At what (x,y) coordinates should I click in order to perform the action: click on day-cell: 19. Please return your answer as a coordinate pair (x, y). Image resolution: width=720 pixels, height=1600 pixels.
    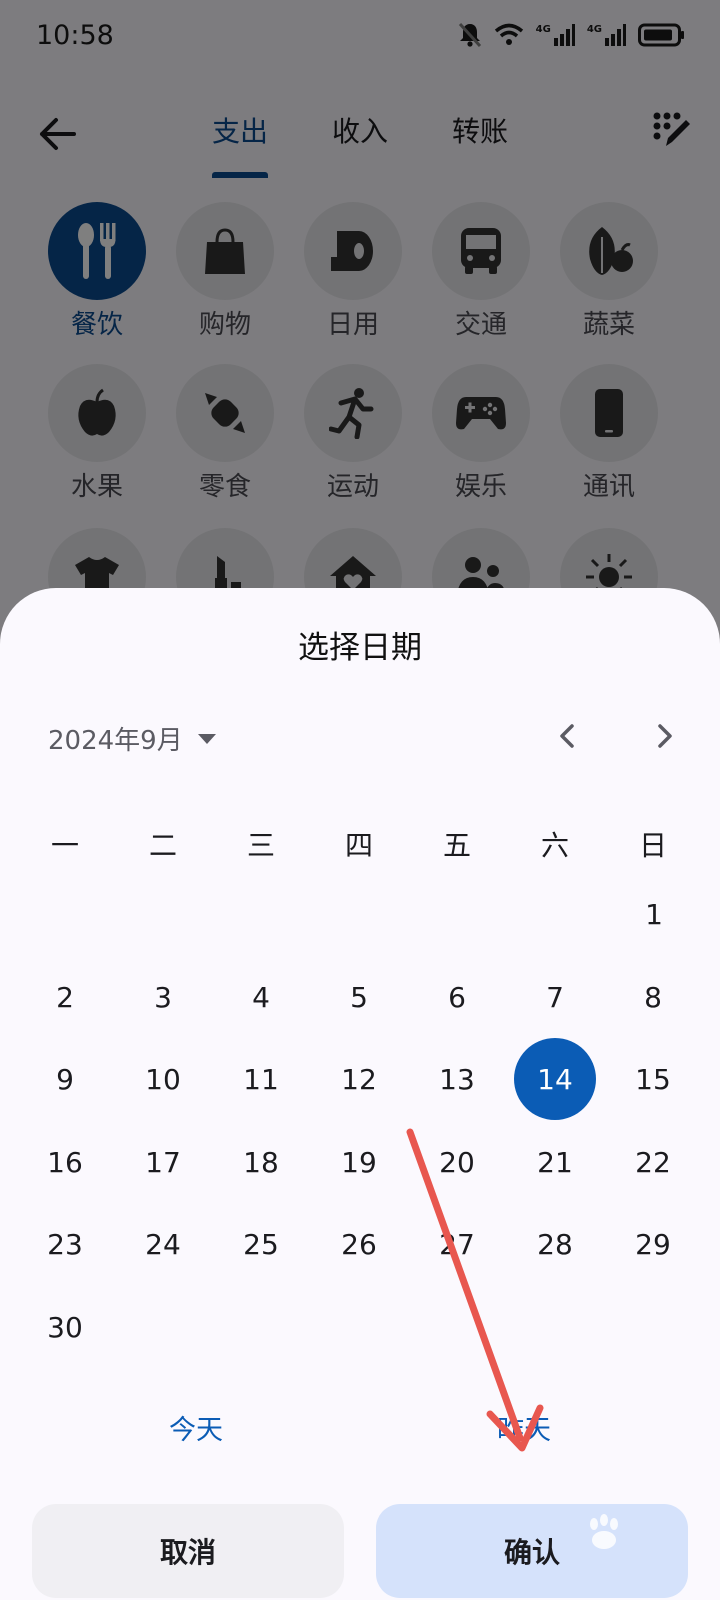
    Looking at the image, I should click on (359, 1162).